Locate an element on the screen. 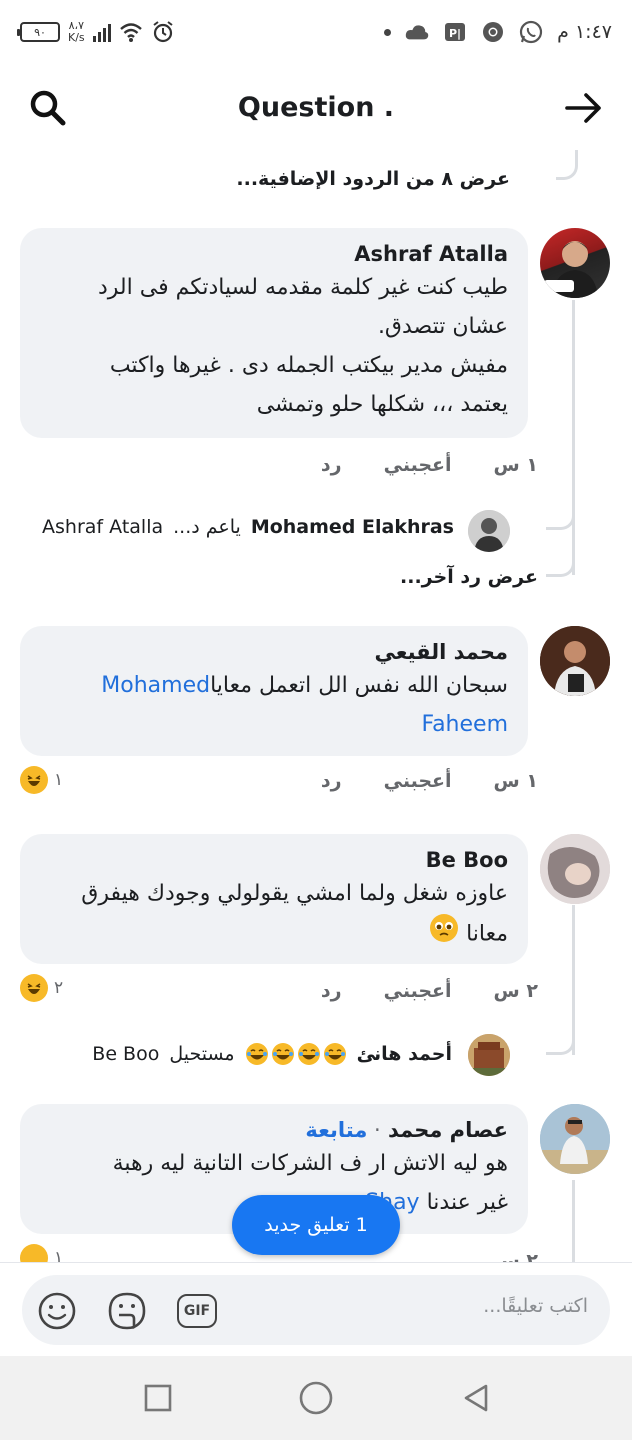  recents-button is located at coordinates (158, 1398).